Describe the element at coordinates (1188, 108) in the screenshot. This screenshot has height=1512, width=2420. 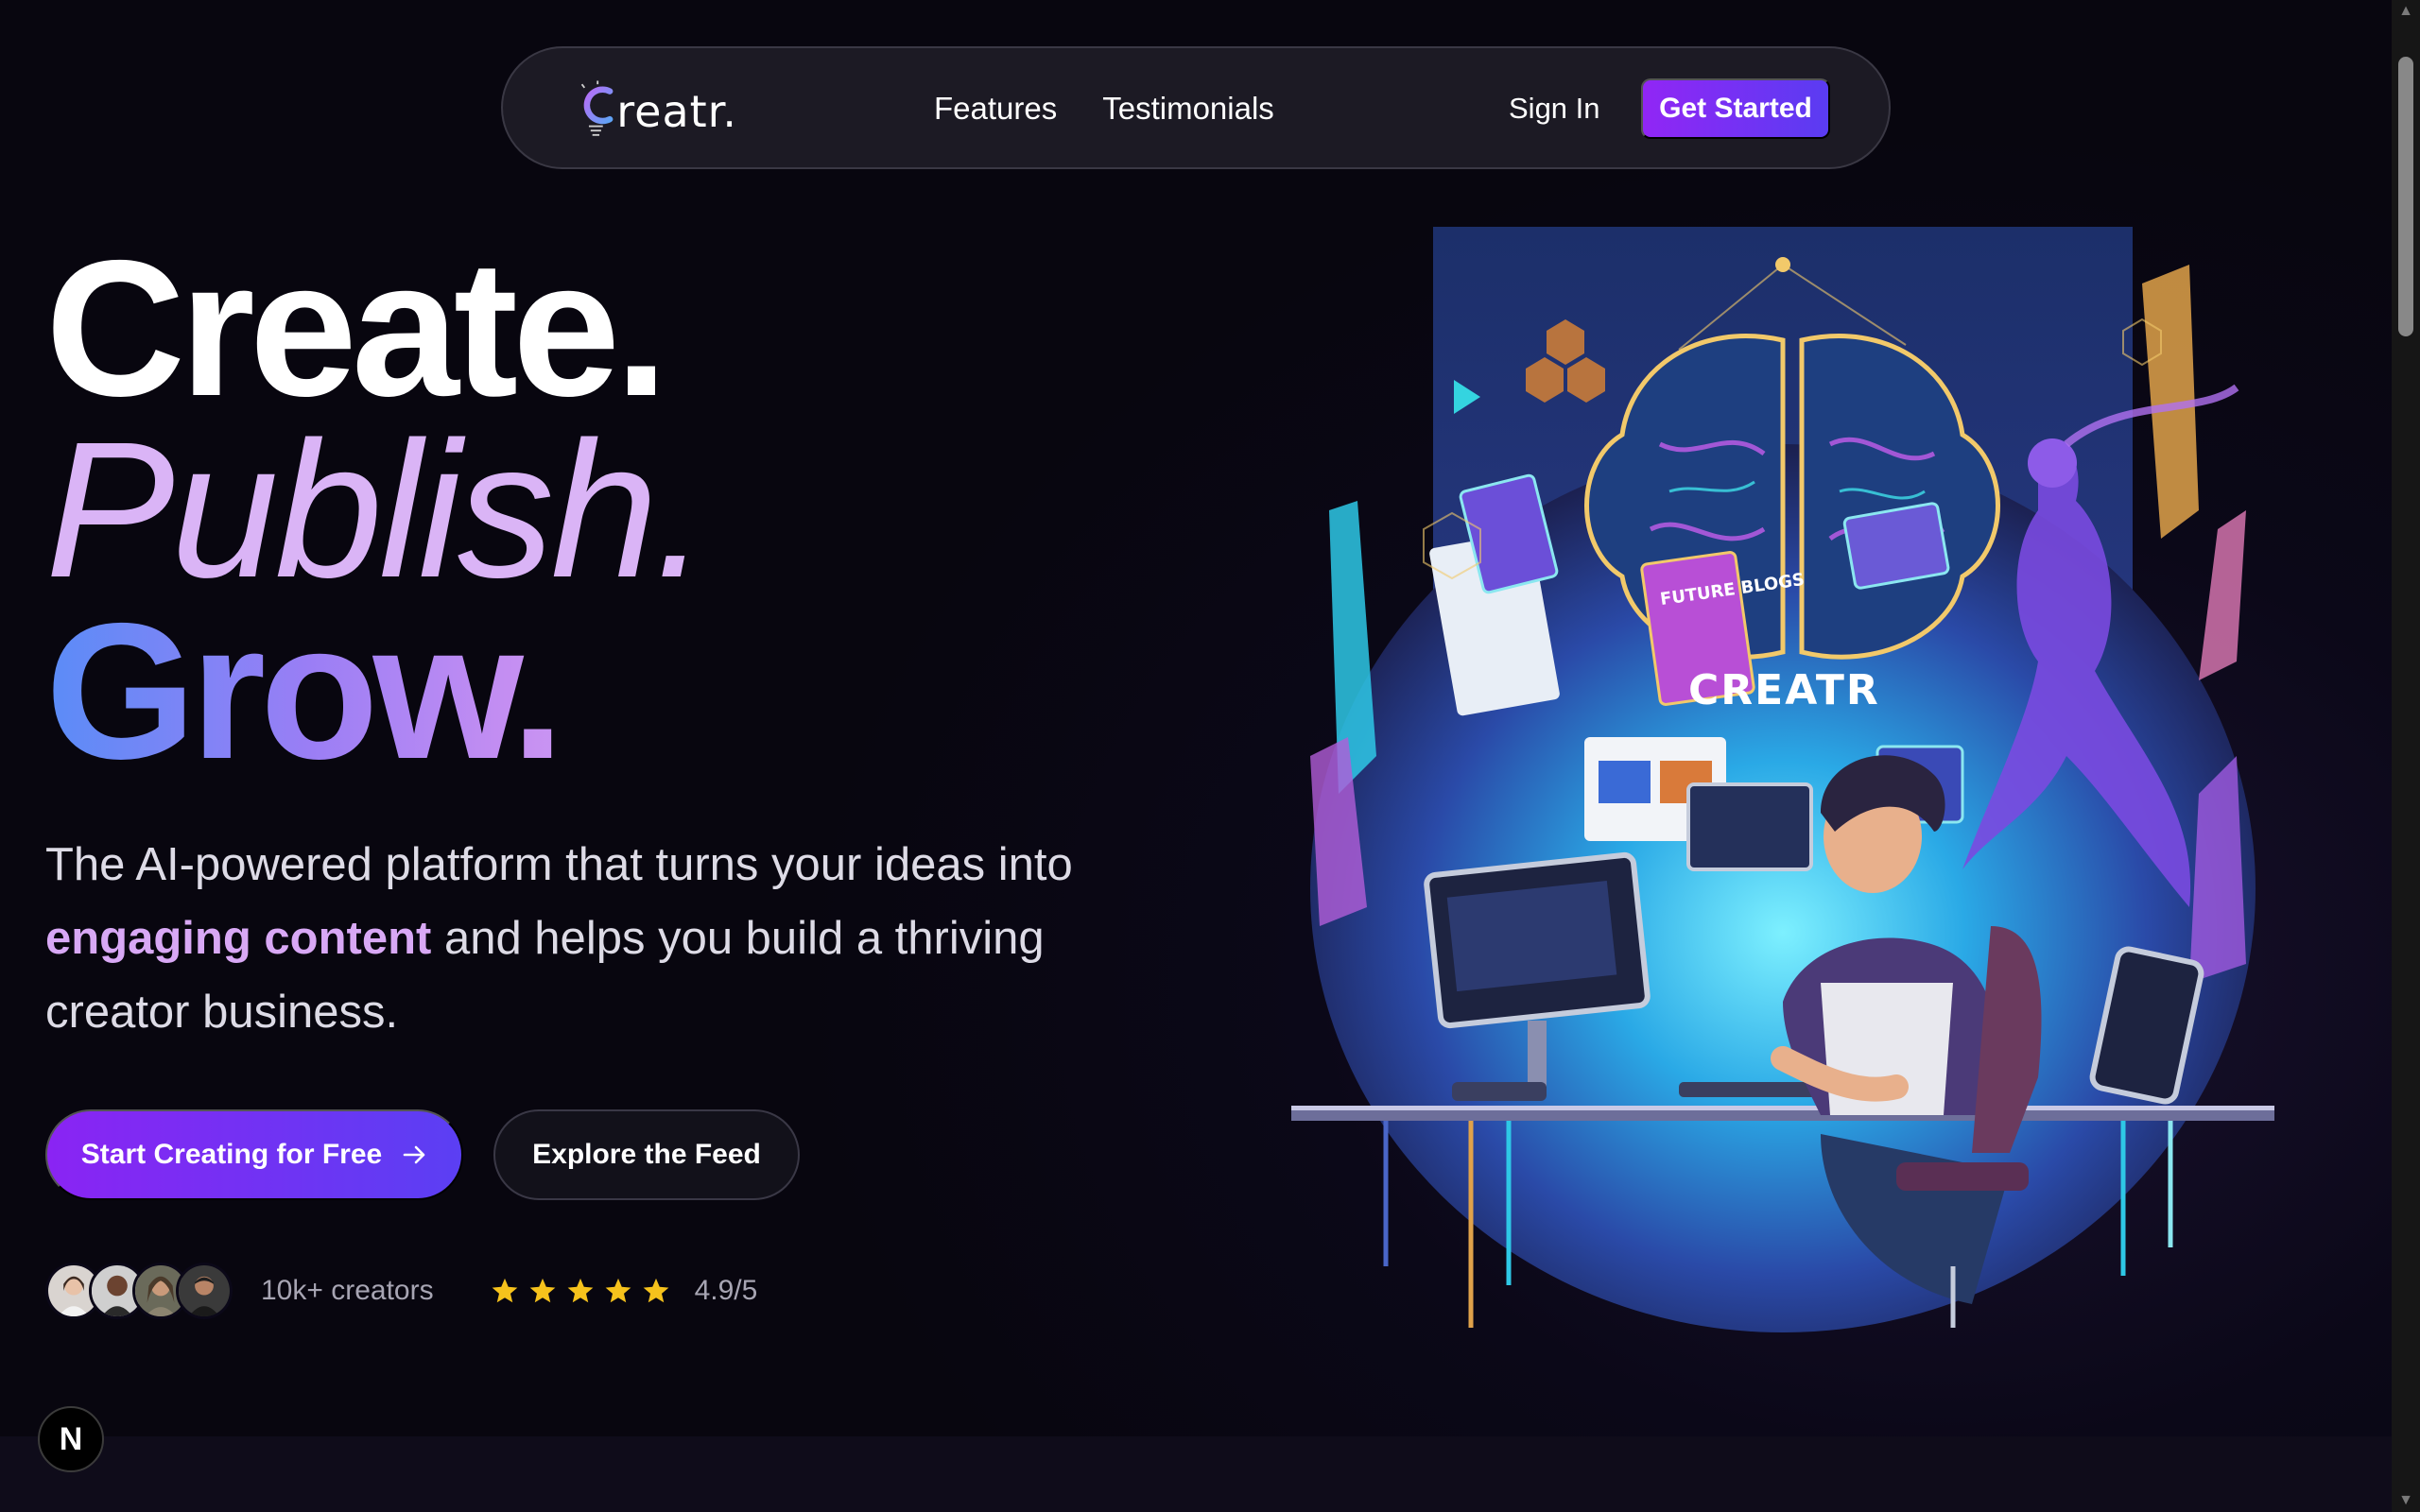
I see `nav-link-testimonials: Testimonials` at that location.